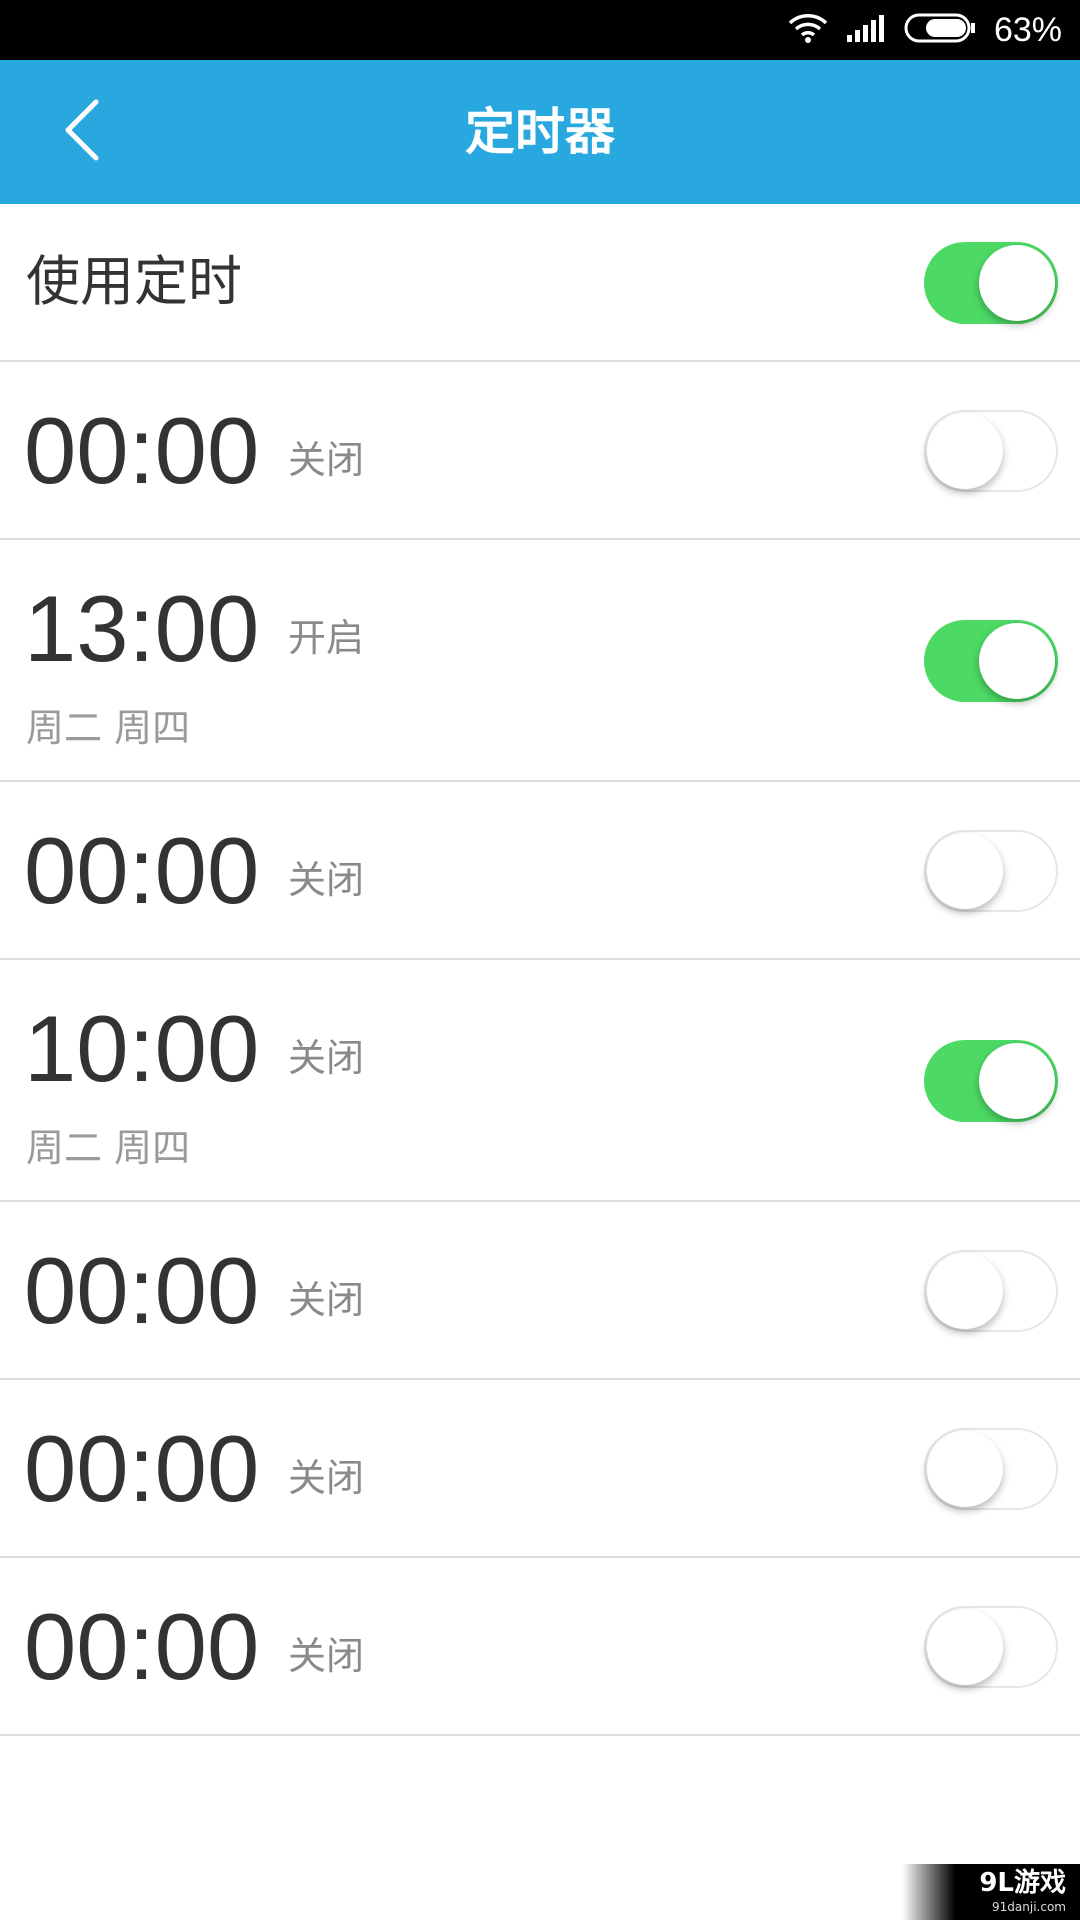 The width and height of the screenshot is (1080, 1920). Describe the element at coordinates (326, 638) in the screenshot. I see `timer-state: 开启` at that location.